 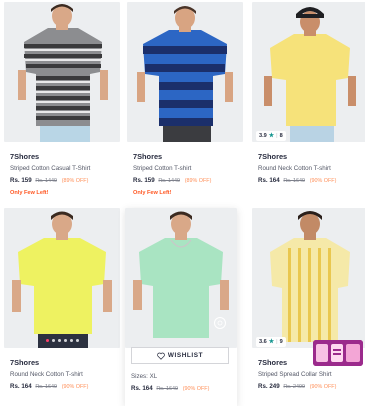 I want to click on original-price: Rs. 2499, so click(x=294, y=387).